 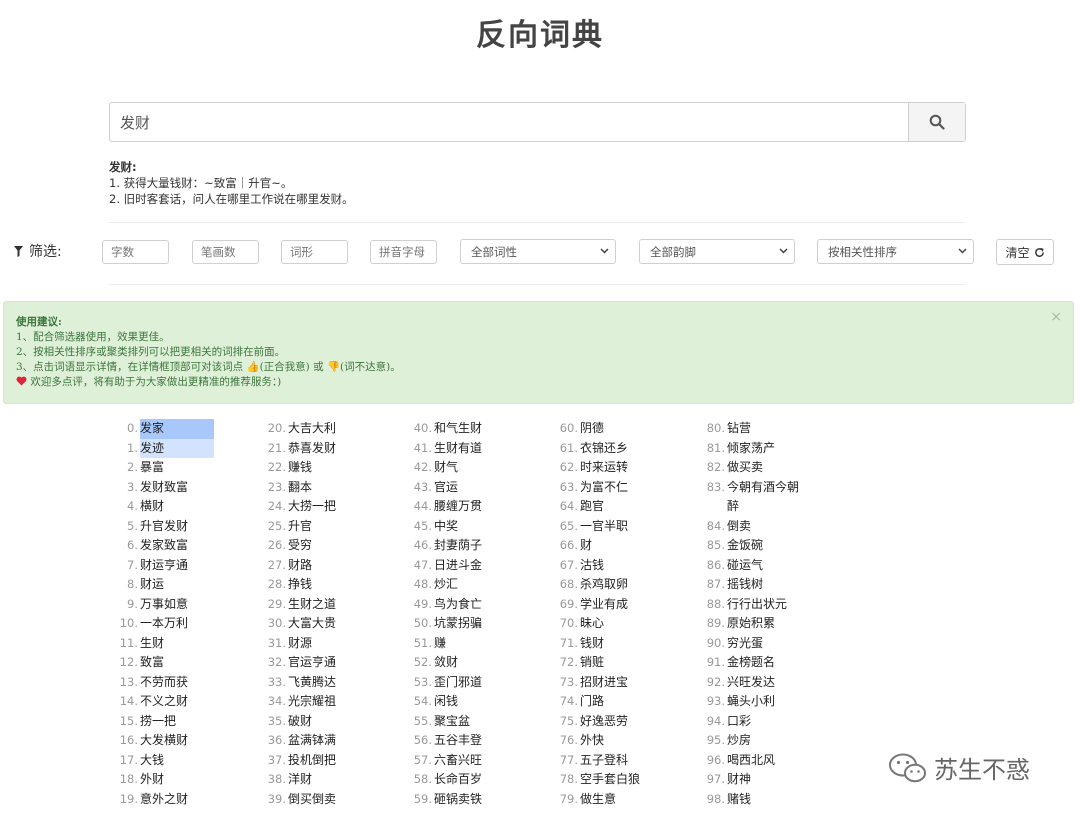 I want to click on list-item: 82. 做买卖, so click(x=773, y=468).